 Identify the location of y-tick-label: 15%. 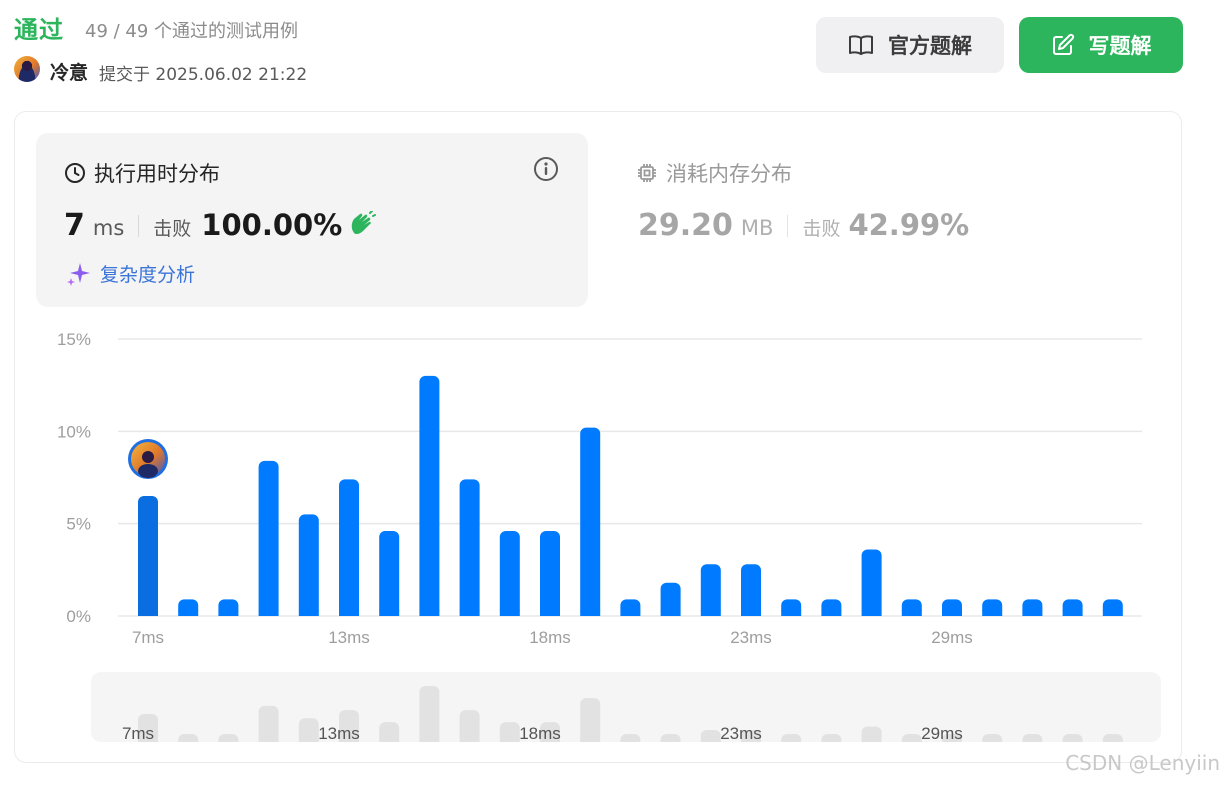
(74, 339).